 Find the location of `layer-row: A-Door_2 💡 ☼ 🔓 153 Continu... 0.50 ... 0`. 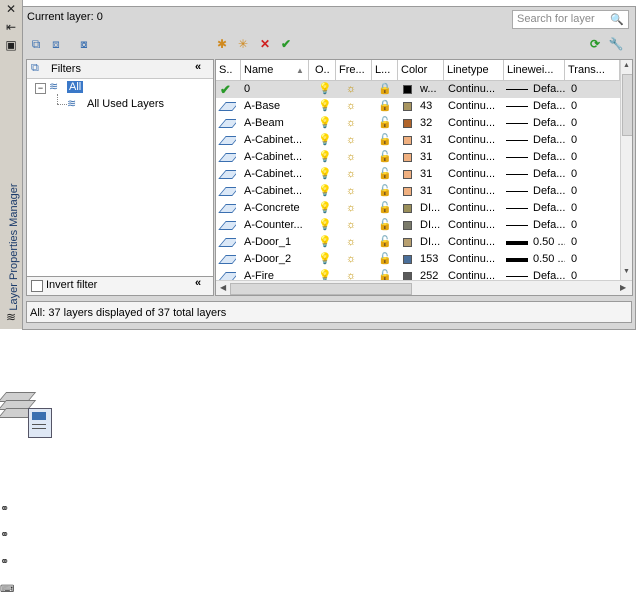

layer-row: A-Door_2 💡 ☼ 🔓 153 Continu... 0.50 ... 0 is located at coordinates (418, 259).